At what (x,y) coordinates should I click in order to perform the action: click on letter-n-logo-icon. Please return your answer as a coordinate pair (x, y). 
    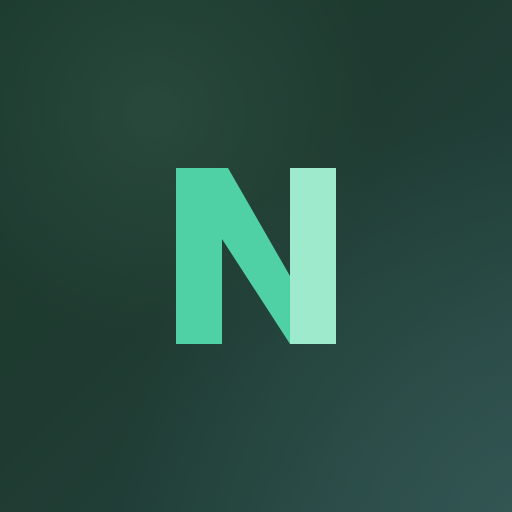
    Looking at the image, I should click on (256, 256).